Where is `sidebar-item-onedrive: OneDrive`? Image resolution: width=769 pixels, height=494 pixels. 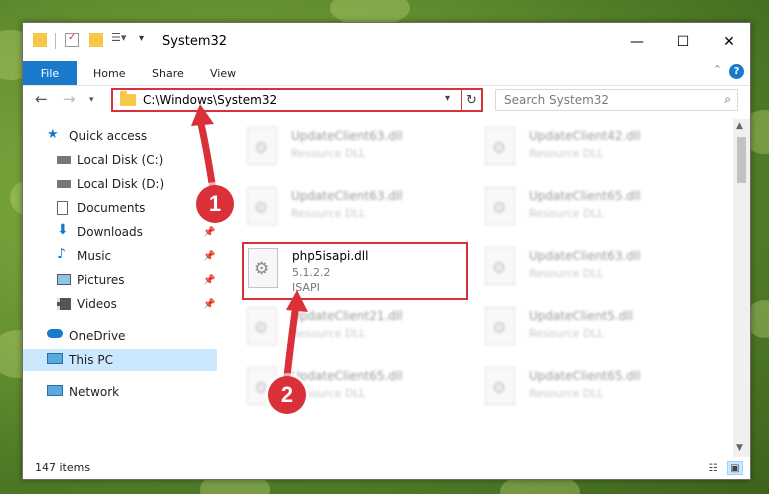 sidebar-item-onedrive: OneDrive is located at coordinates (120, 336).